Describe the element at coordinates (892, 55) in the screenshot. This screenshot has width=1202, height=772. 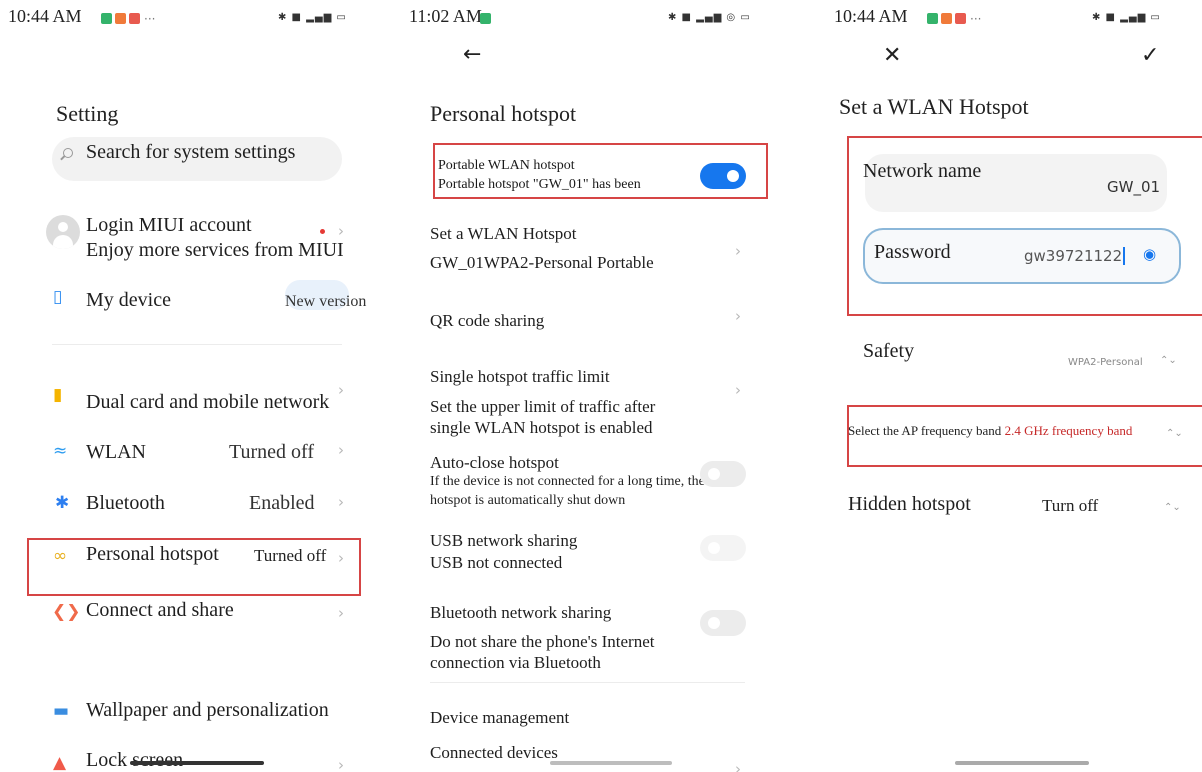
I see `close-icon: ✕` at that location.